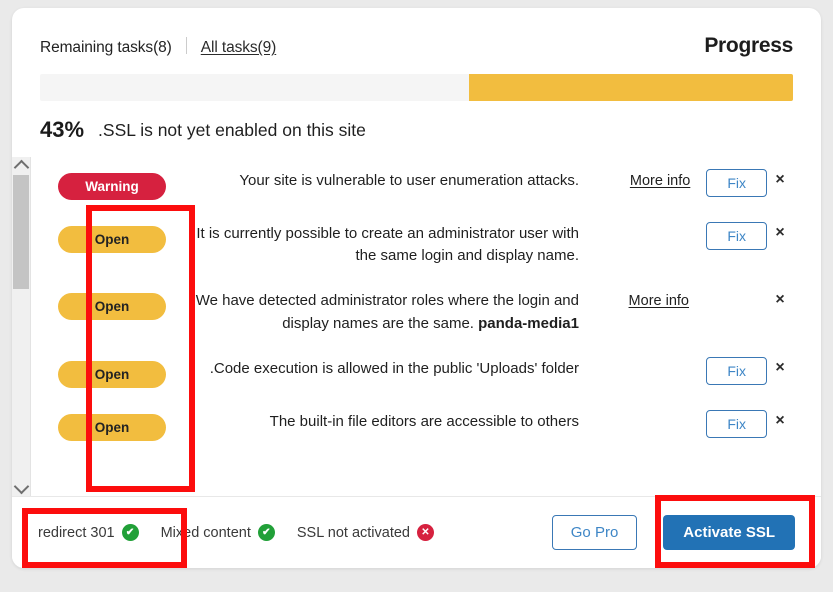  Describe the element at coordinates (186, 45) in the screenshot. I see `tab-divider` at that location.